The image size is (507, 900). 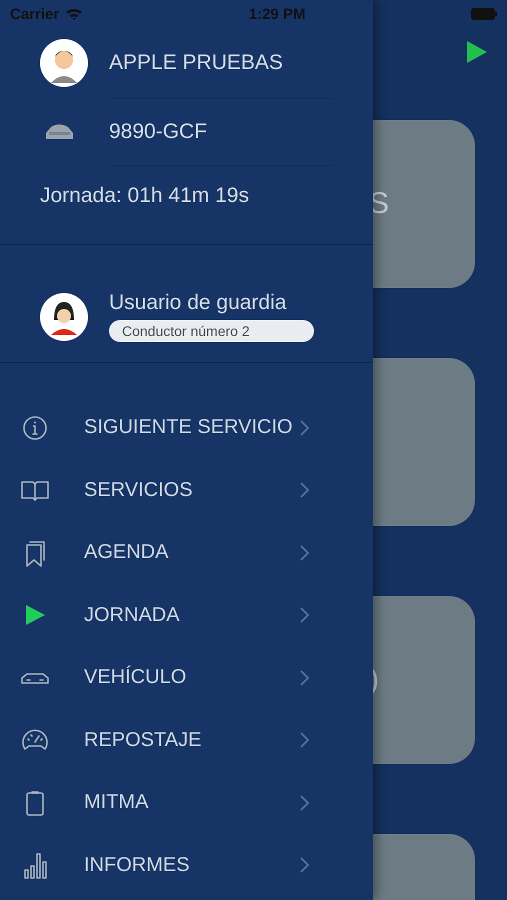 I want to click on wifi-icon, so click(x=74, y=14).